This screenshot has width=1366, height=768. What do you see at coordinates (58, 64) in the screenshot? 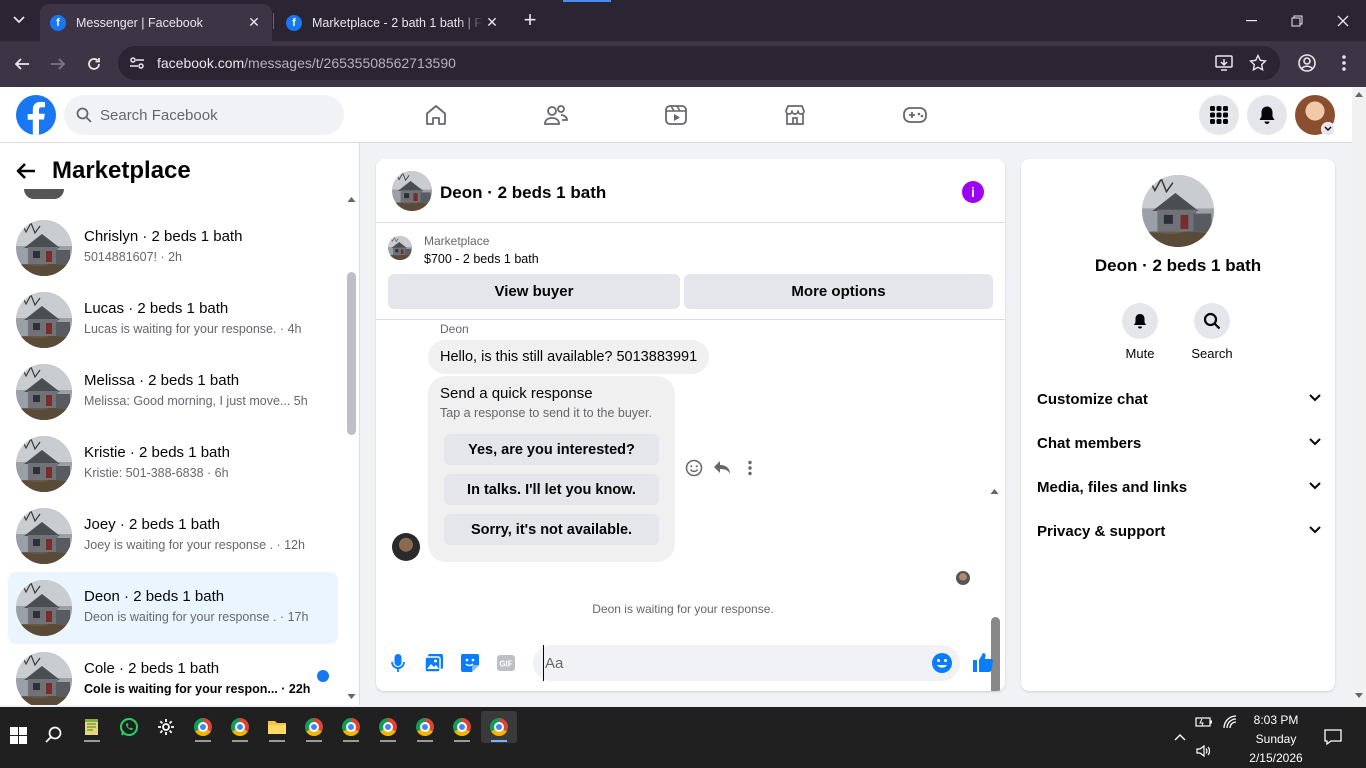
I see `forward-button` at bounding box center [58, 64].